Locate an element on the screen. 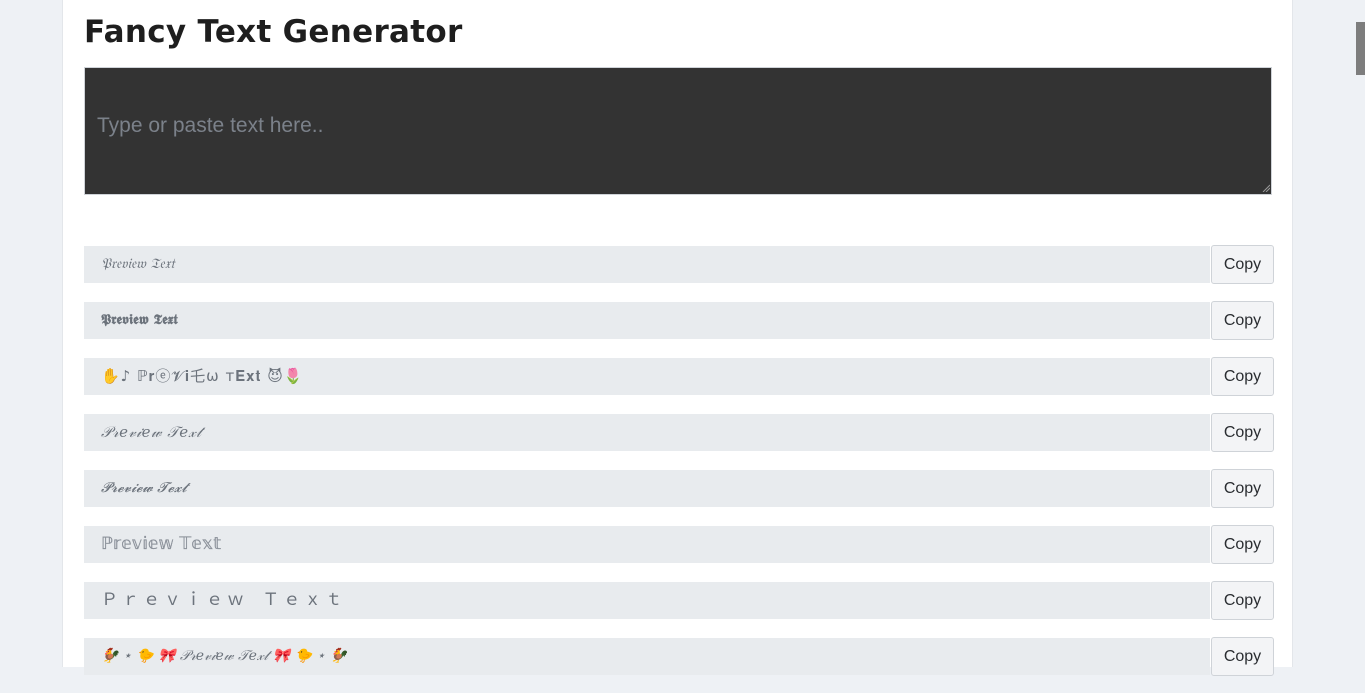  style-row-script: 𝒫𝓇𝑒𝓋𝒾𝑒𝓌 𝒯𝑒𝓍𝓉 Copy is located at coordinates (679, 432).